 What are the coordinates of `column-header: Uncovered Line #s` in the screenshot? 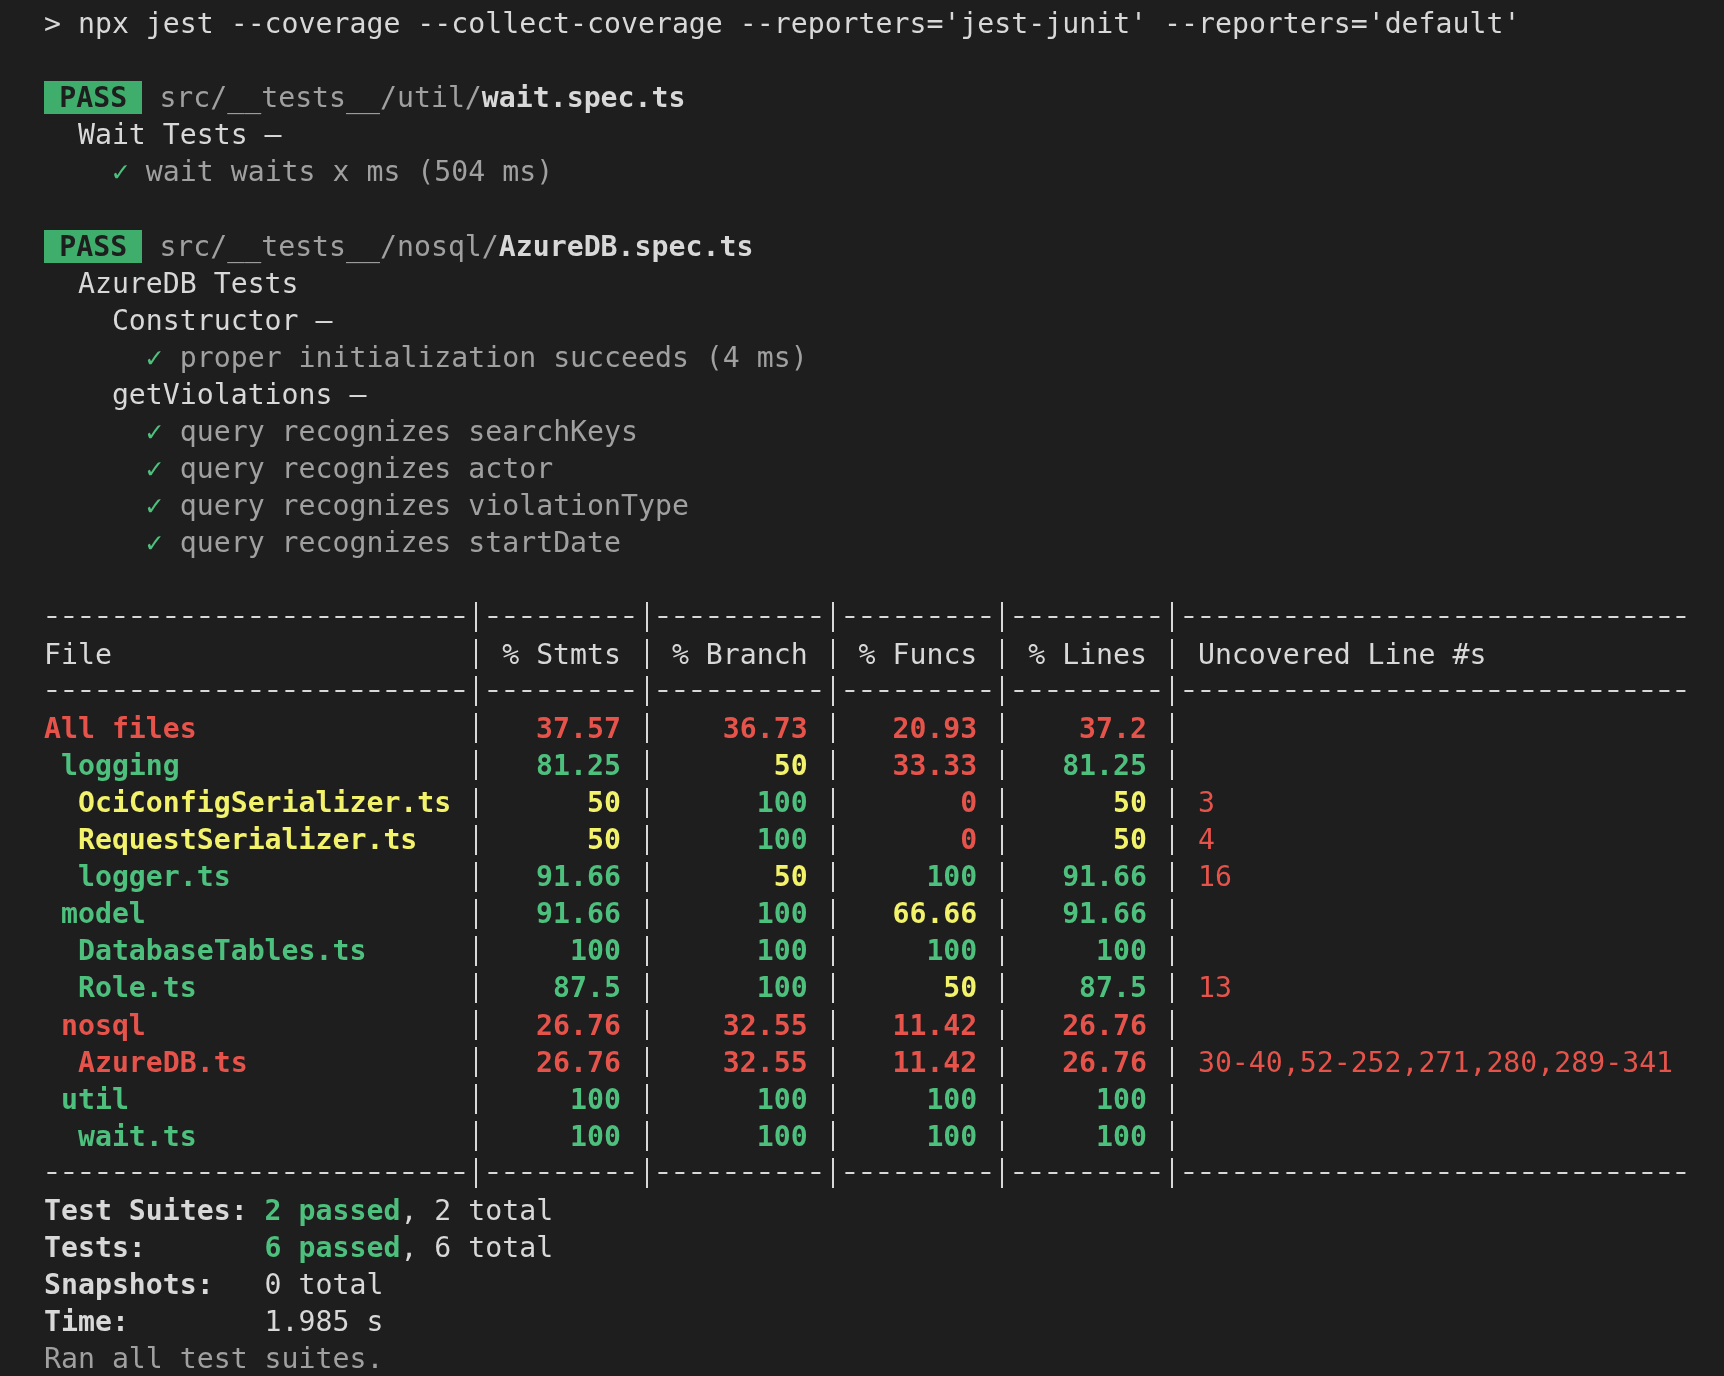 It's located at (1342, 654).